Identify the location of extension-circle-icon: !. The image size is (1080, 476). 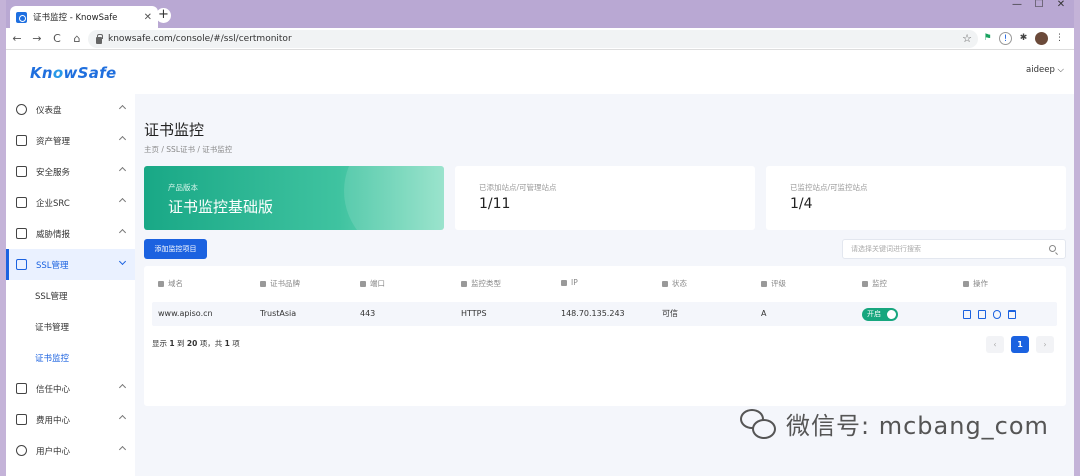
(1005, 38).